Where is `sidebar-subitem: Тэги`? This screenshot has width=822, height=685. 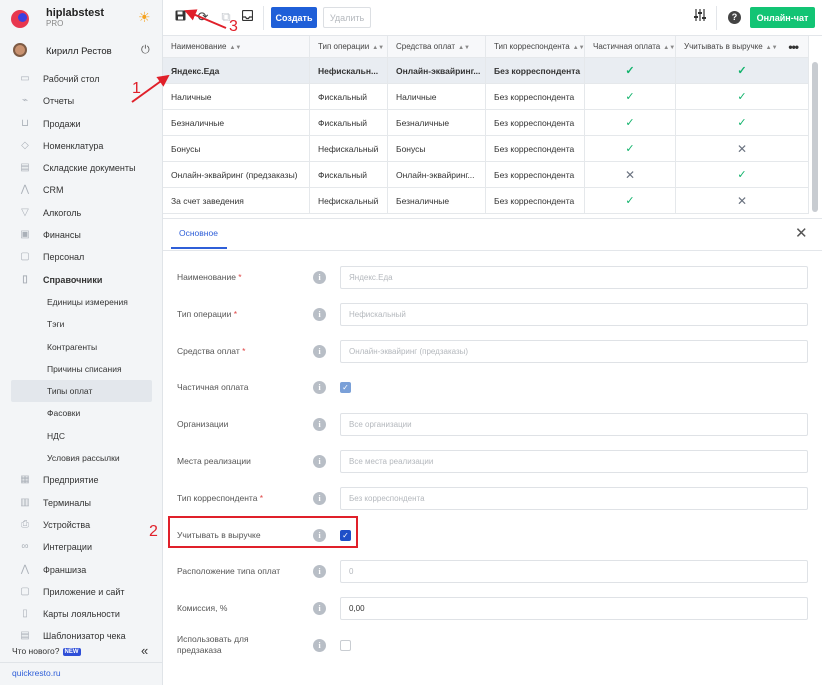 sidebar-subitem: Тэги is located at coordinates (81, 324).